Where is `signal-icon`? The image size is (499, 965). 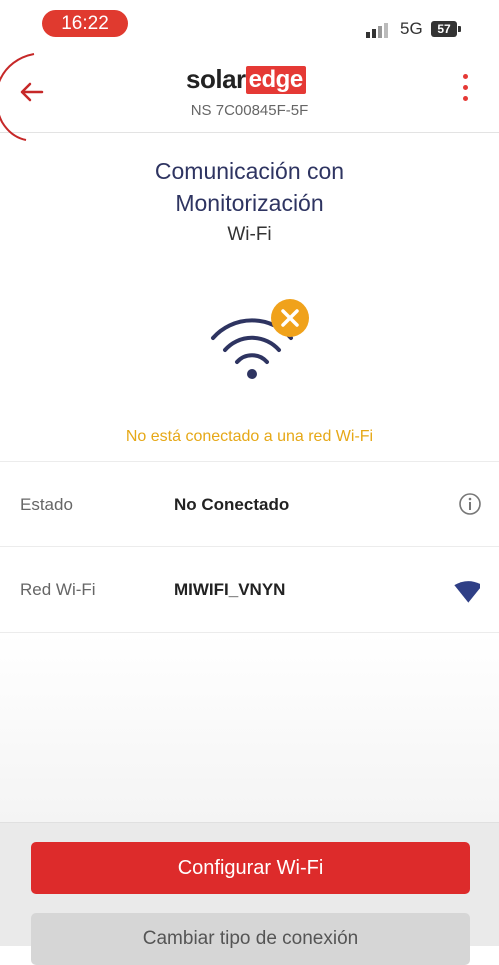 signal-icon is located at coordinates (377, 30).